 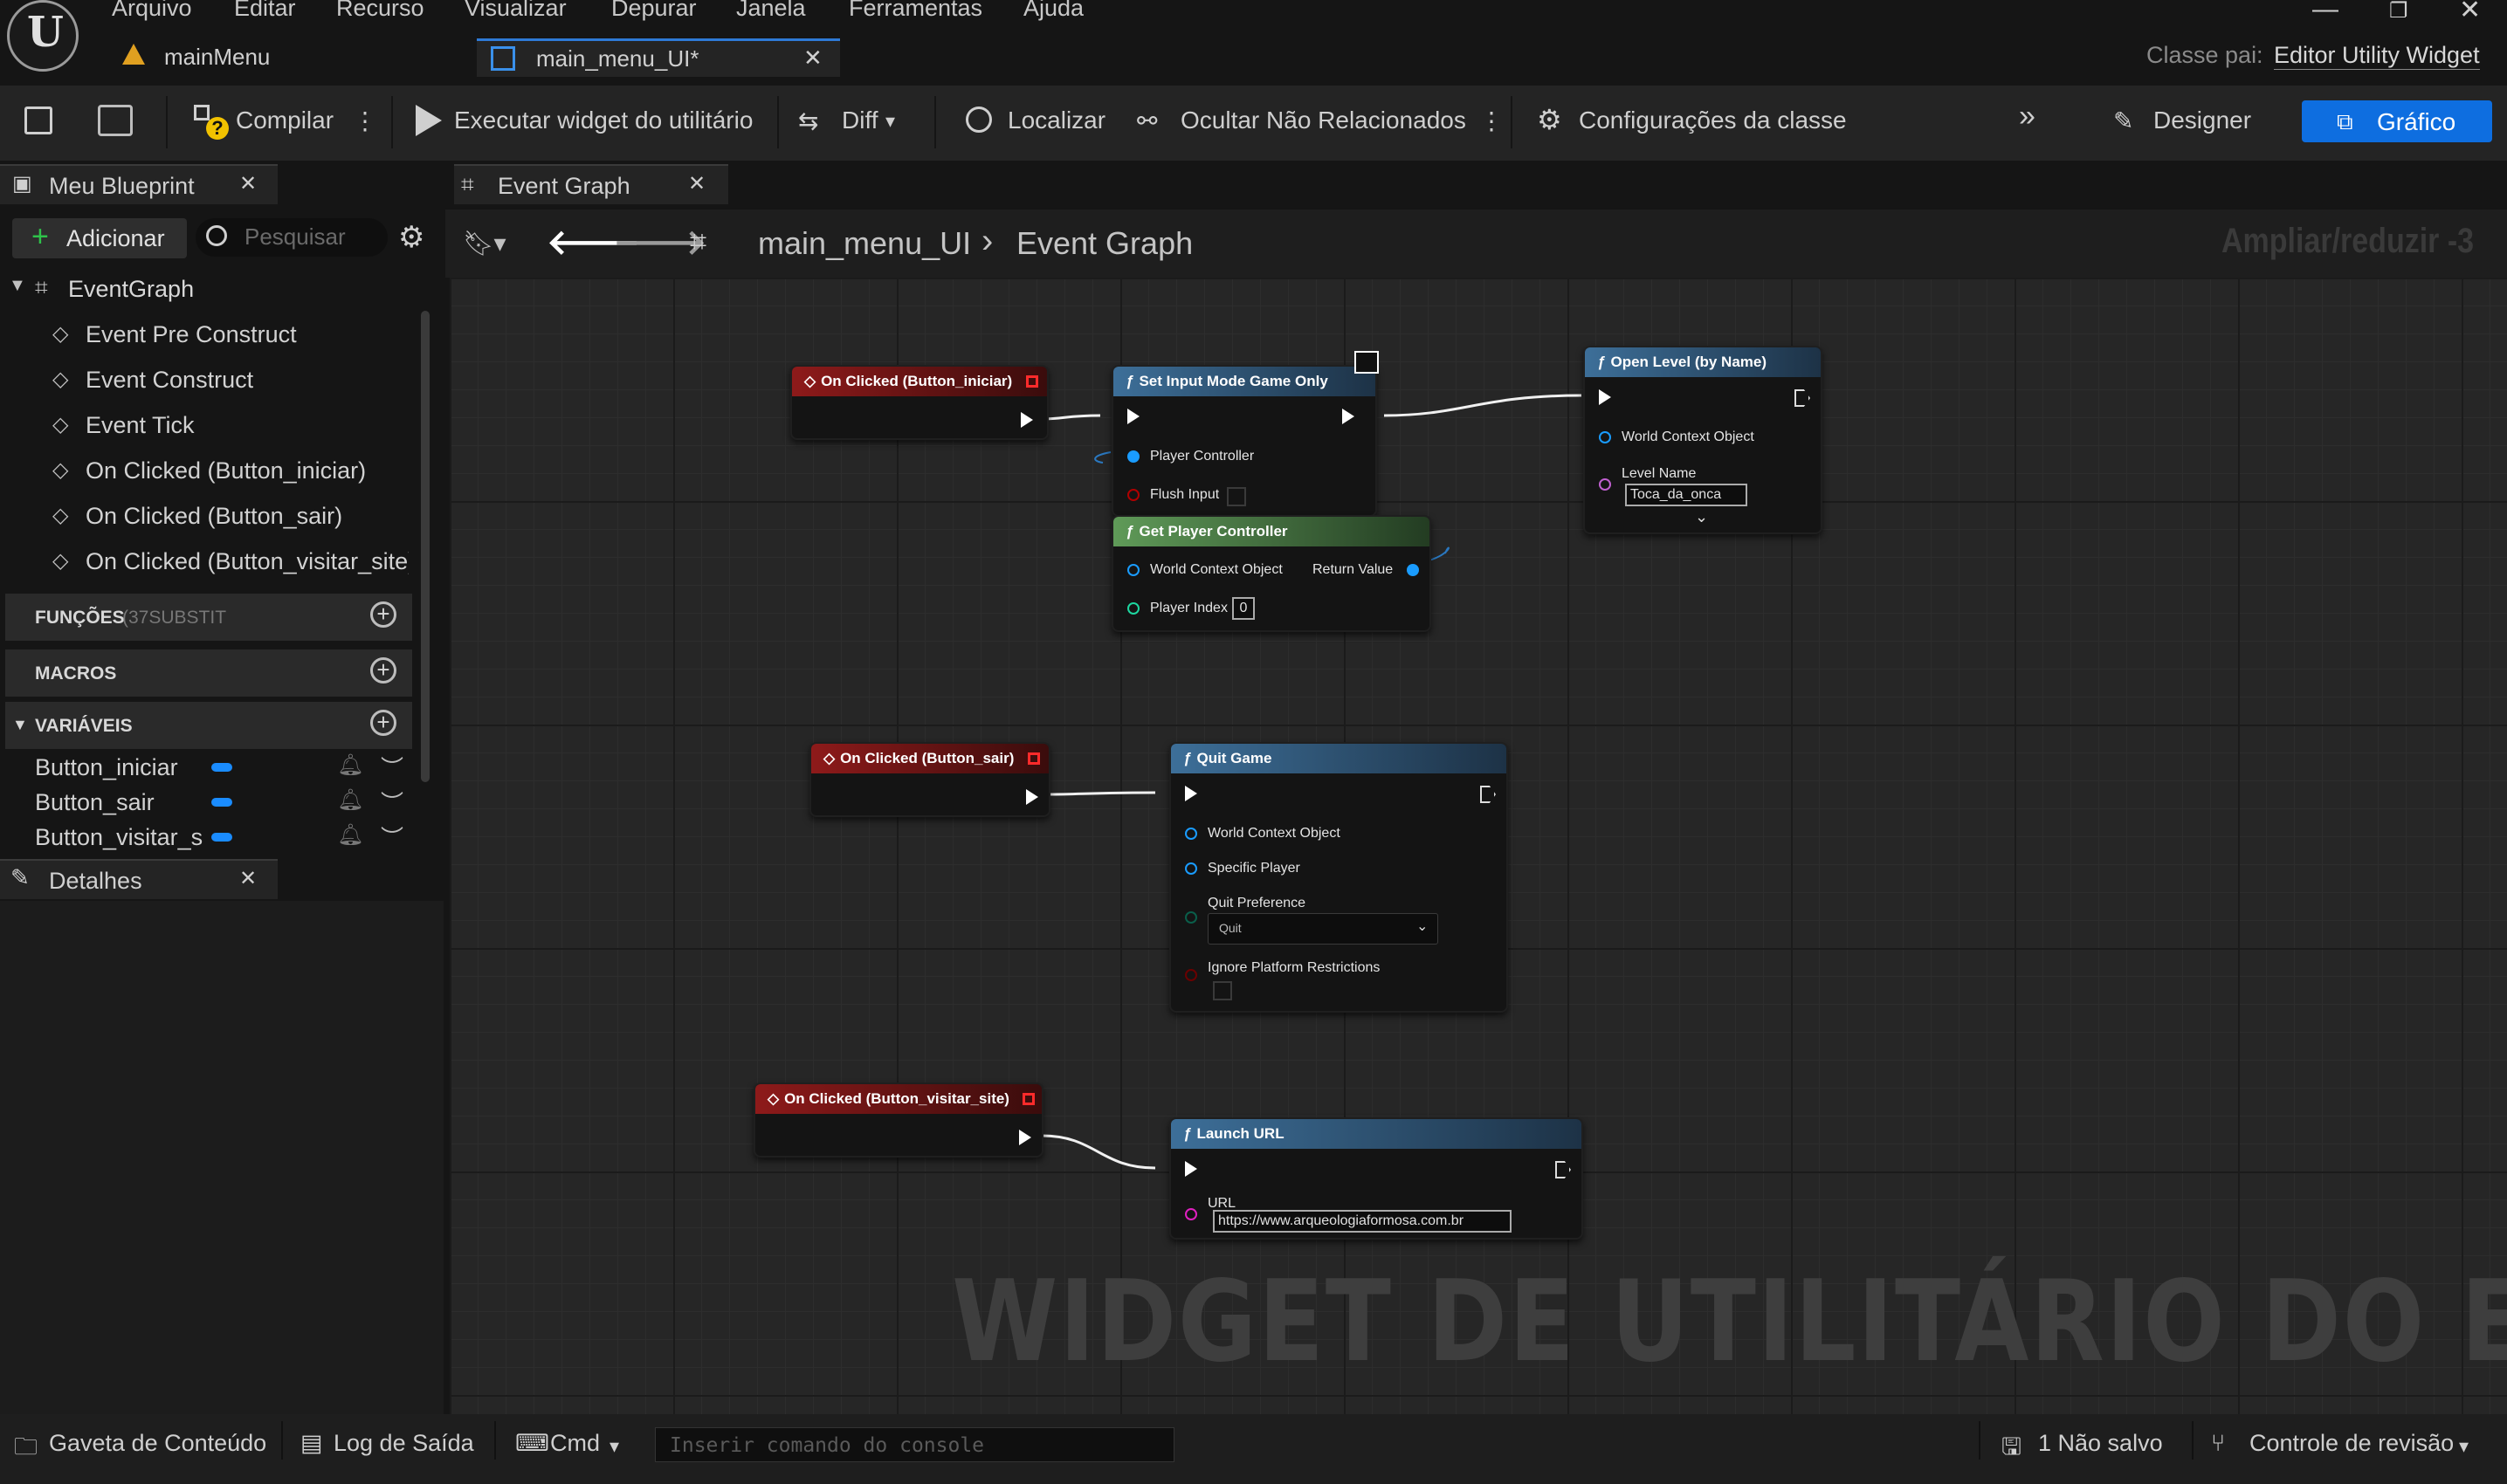 I want to click on chevron-down-icon: ▾, so click(x=2464, y=1447).